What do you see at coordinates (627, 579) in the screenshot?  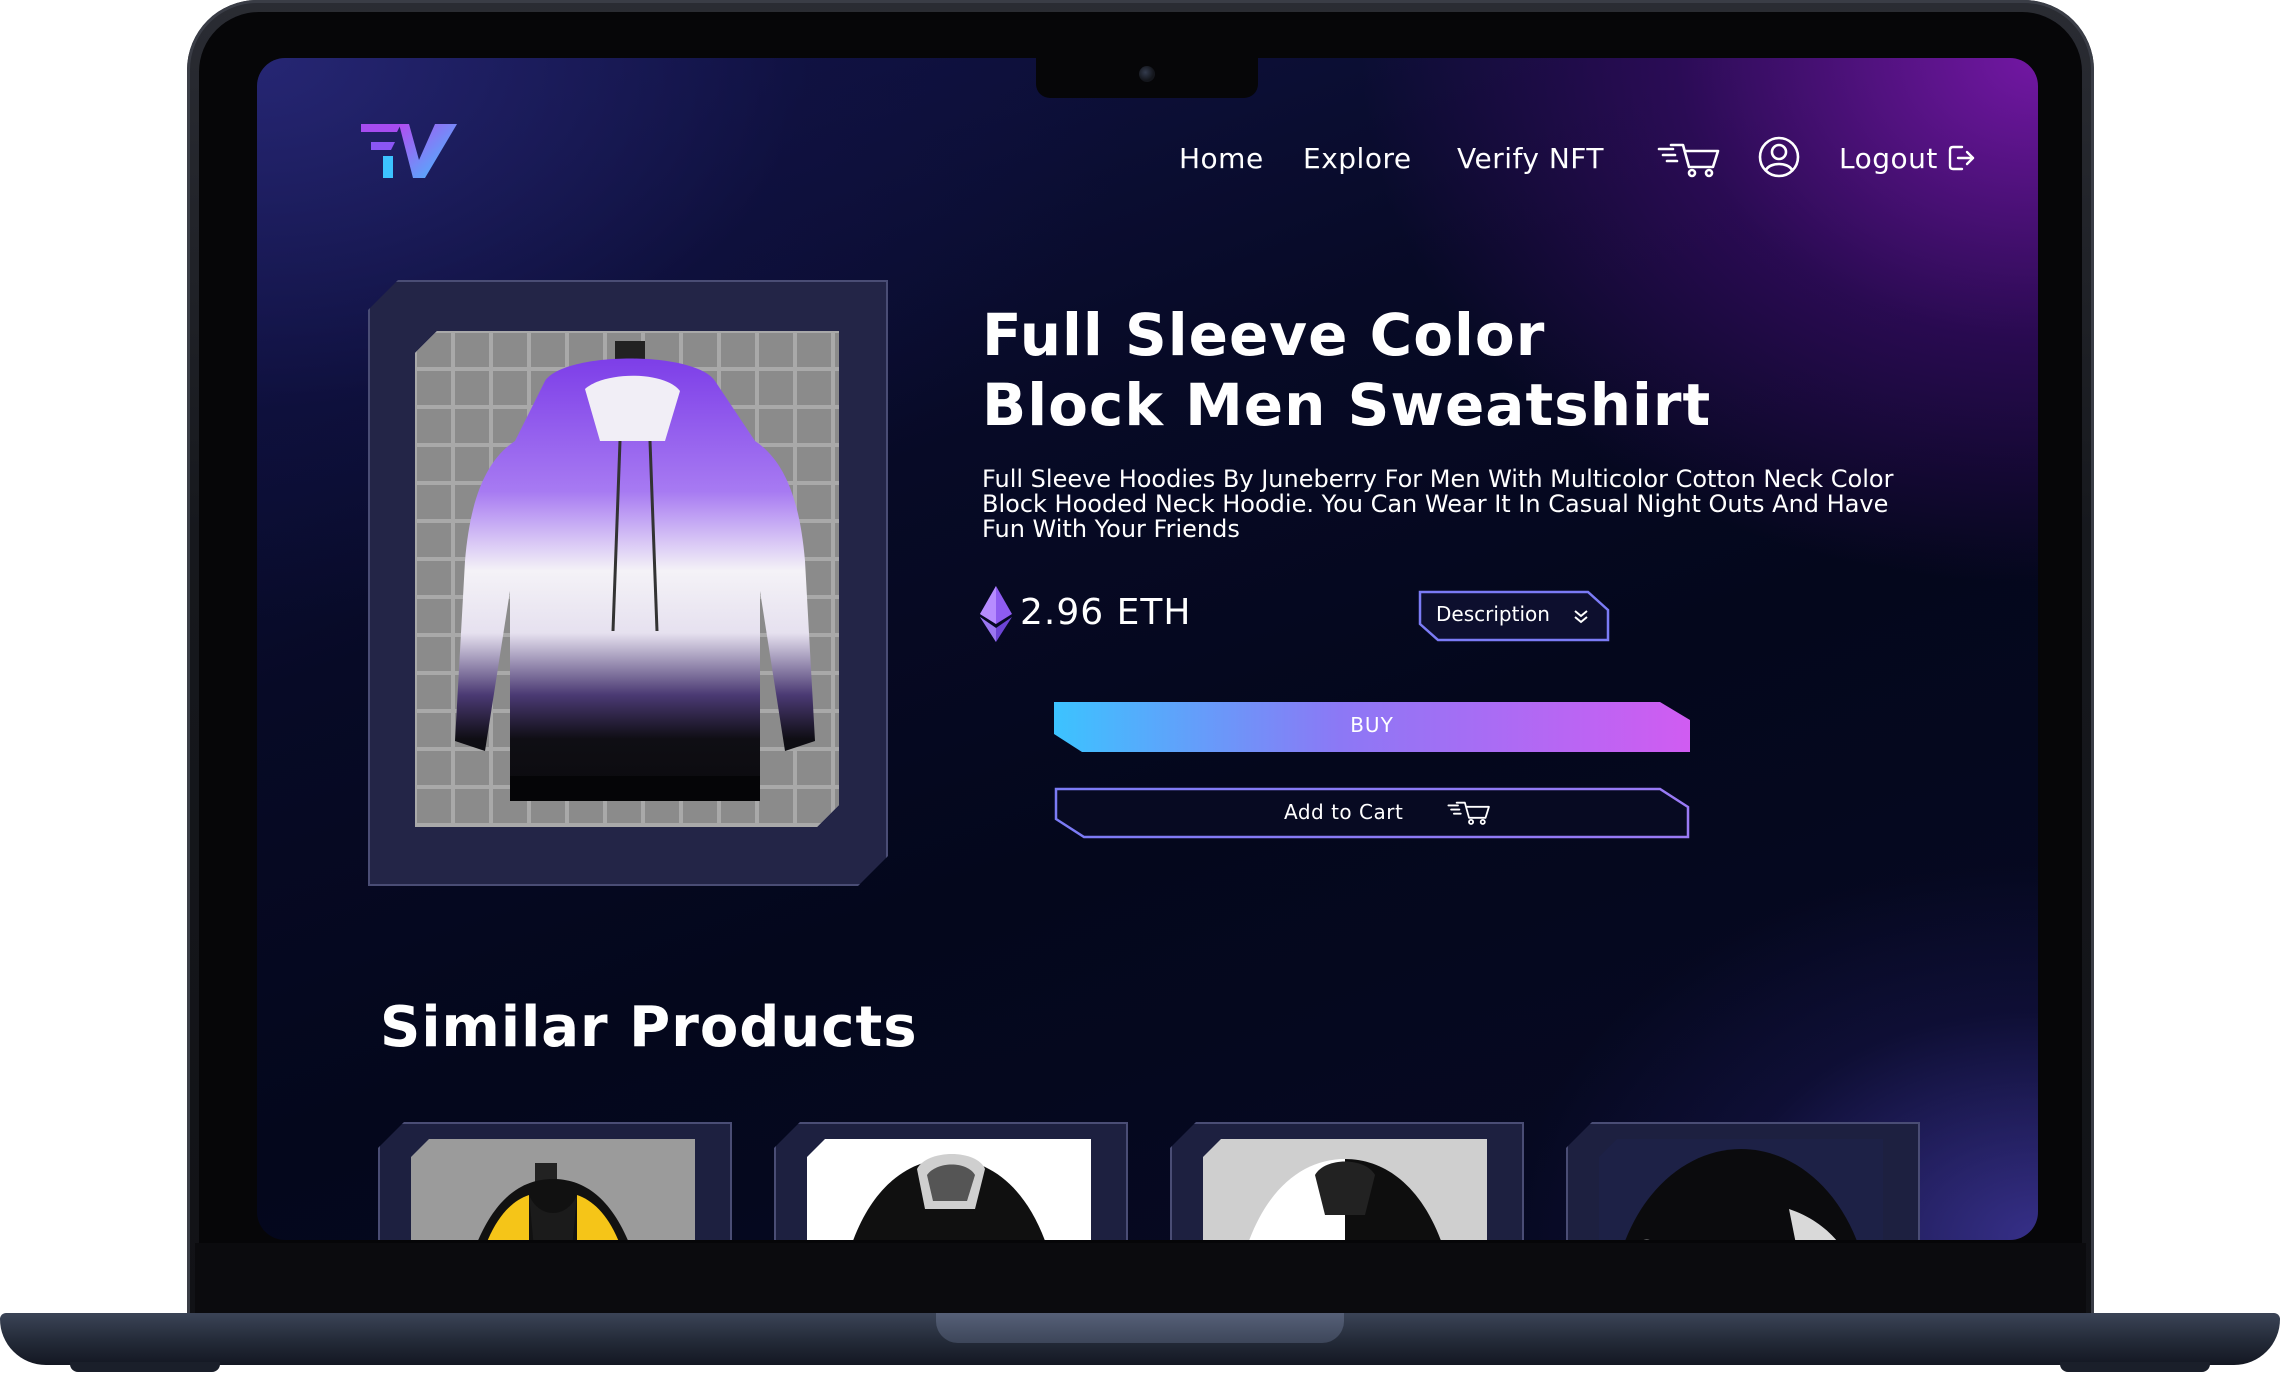 I see `product-image` at bounding box center [627, 579].